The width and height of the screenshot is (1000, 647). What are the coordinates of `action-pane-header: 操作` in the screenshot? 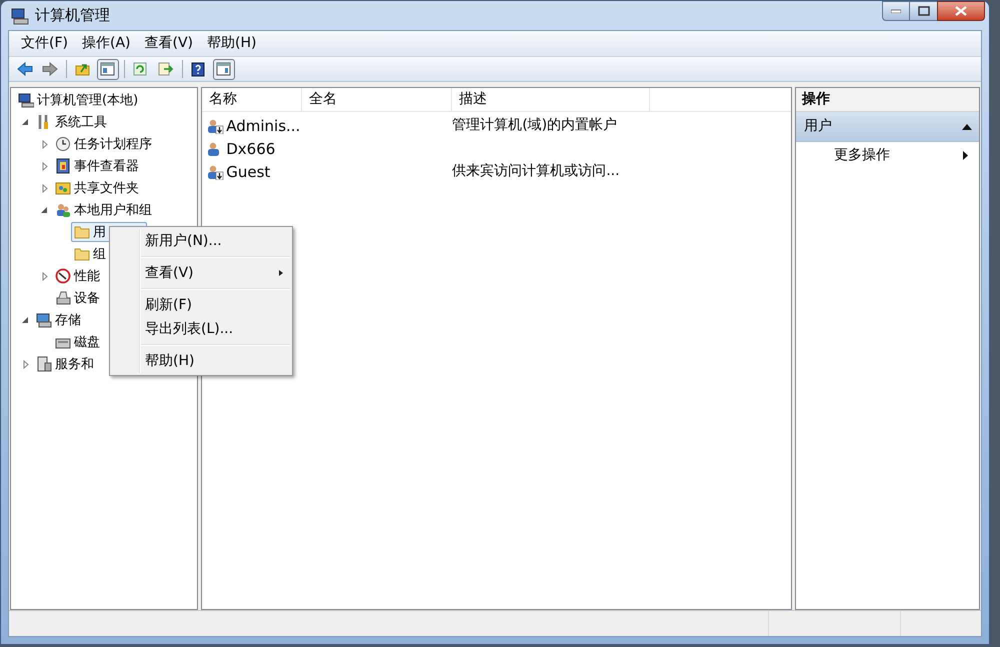 It's located at (887, 100).